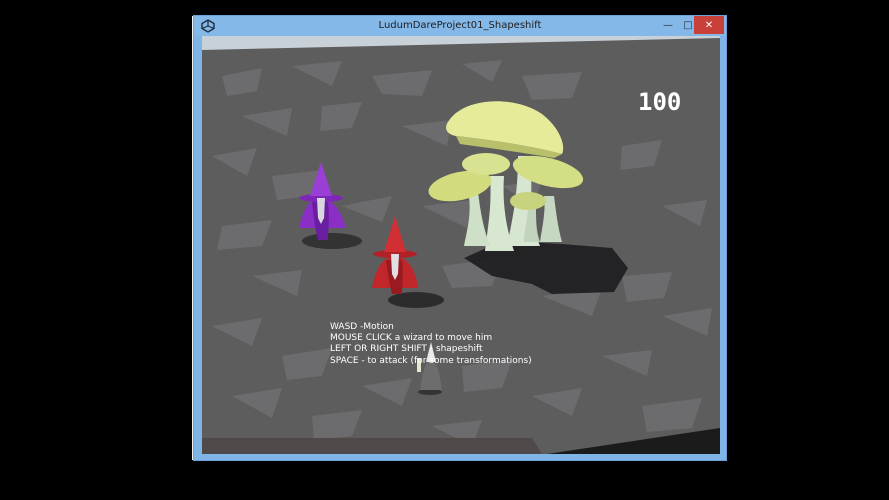 The image size is (889, 500). What do you see at coordinates (372, 446) in the screenshot?
I see `ground-edge` at bounding box center [372, 446].